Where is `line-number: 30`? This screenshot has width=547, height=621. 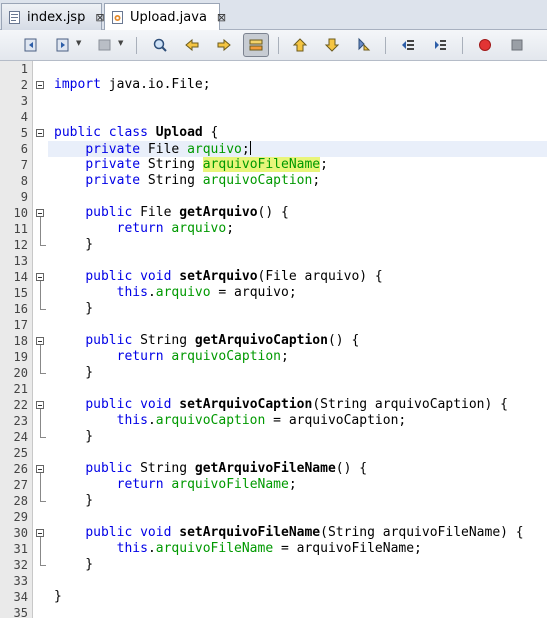
line-number: 30 is located at coordinates (20, 533).